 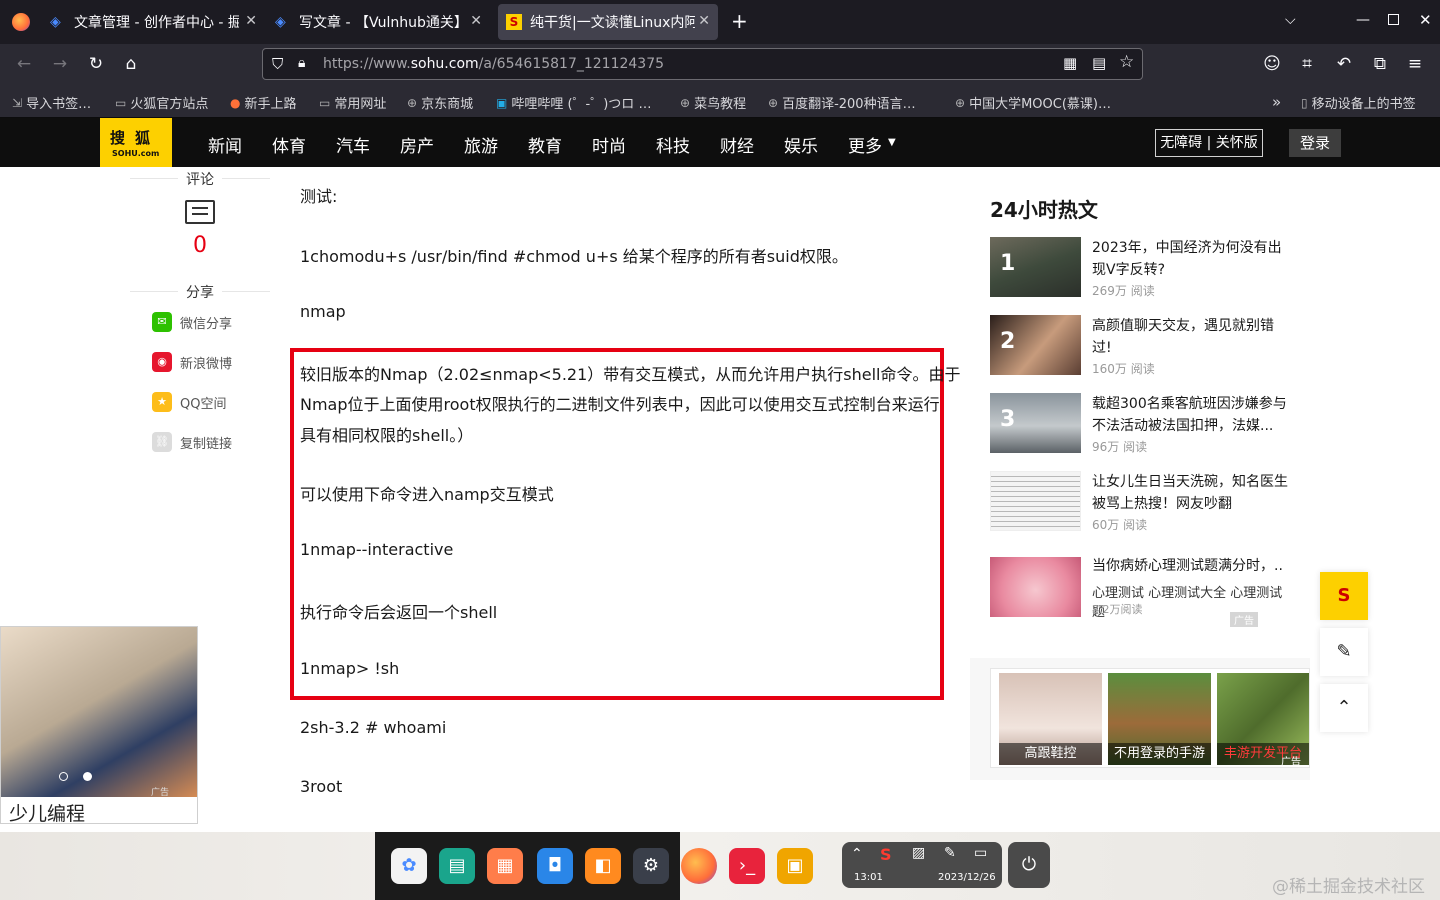 What do you see at coordinates (481, 144) in the screenshot?
I see `nav-travel: 旅游` at bounding box center [481, 144].